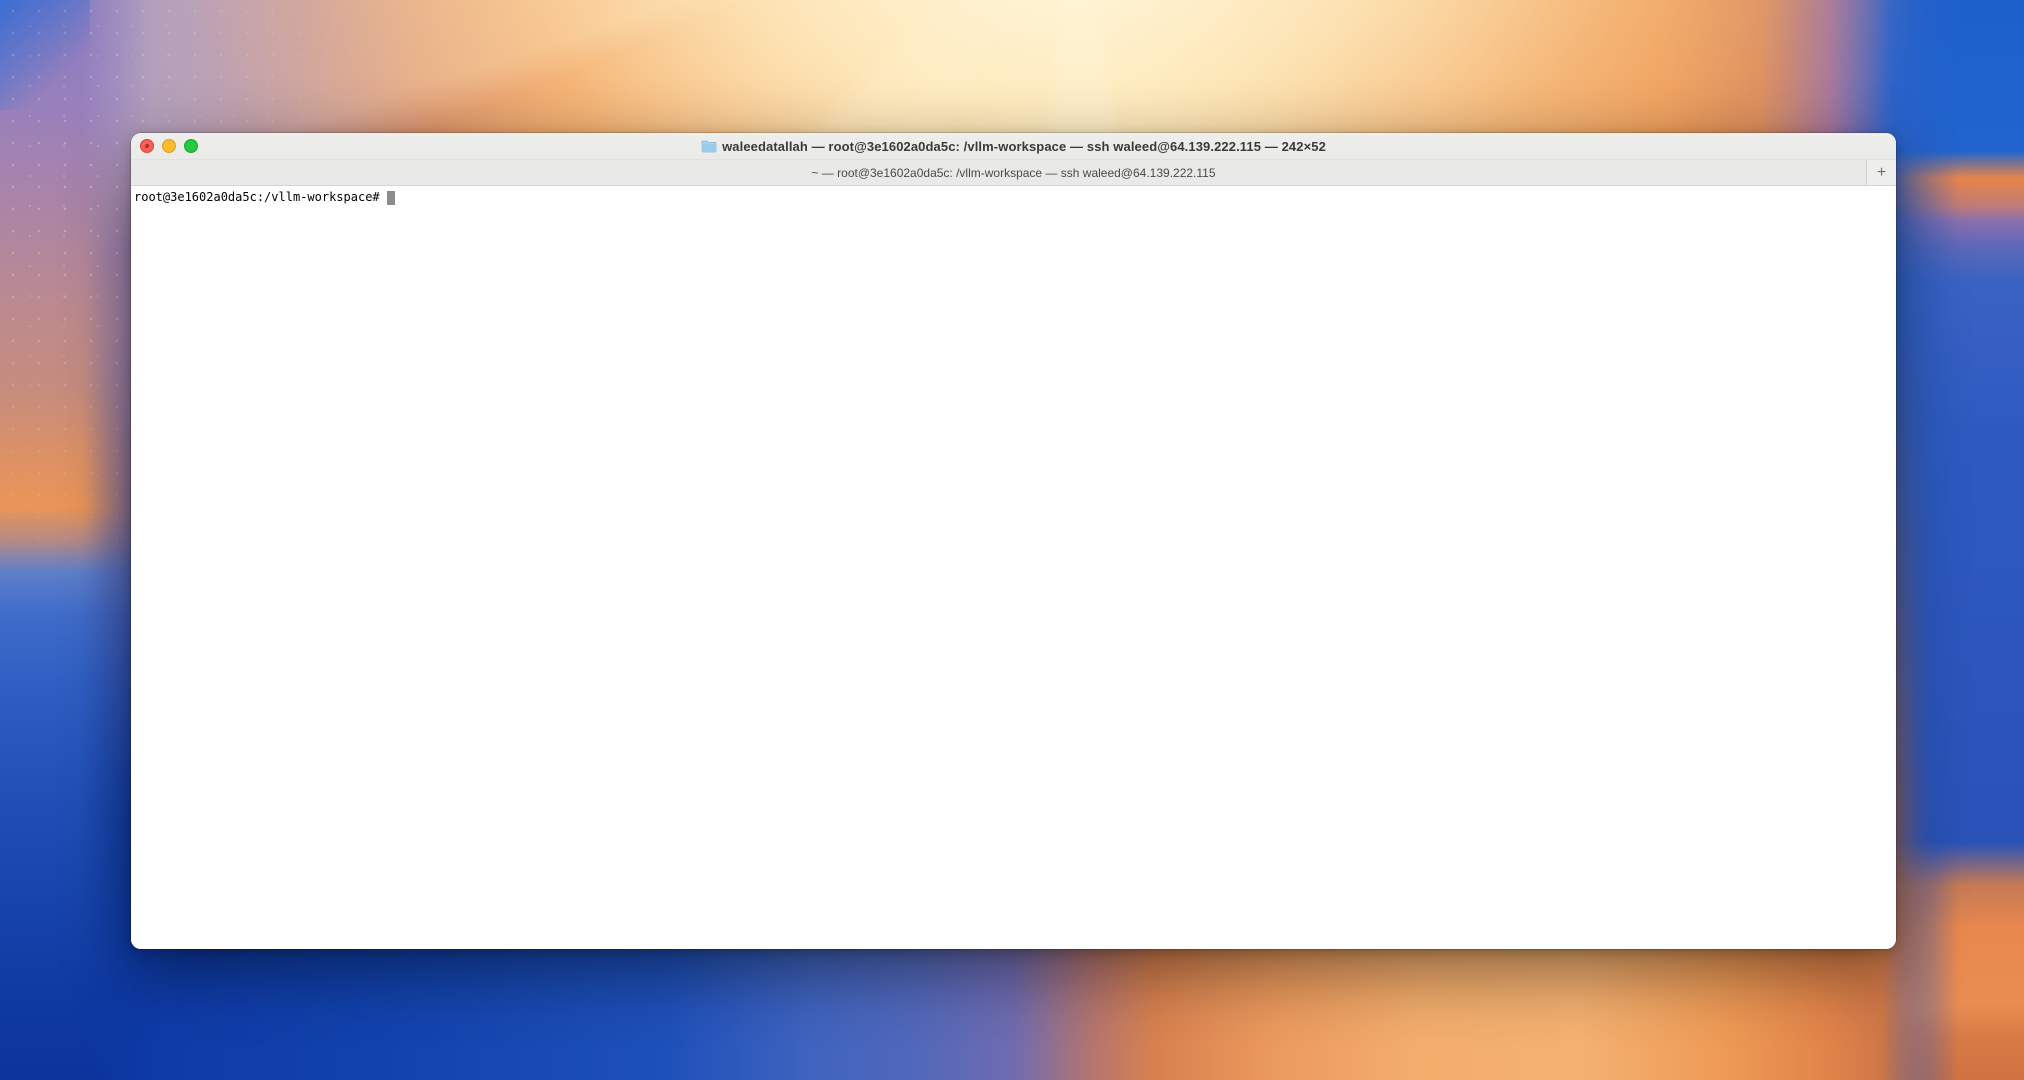  I want to click on plus-icon: +, so click(1881, 172).